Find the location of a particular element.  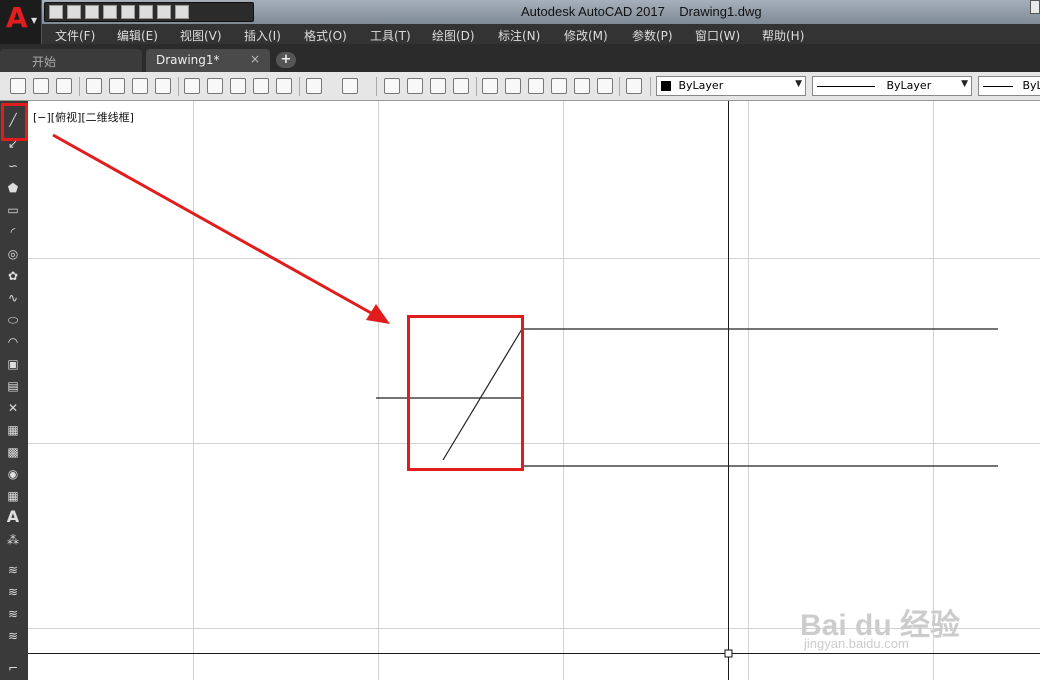

sheet-set-icon is located at coordinates (559, 86).